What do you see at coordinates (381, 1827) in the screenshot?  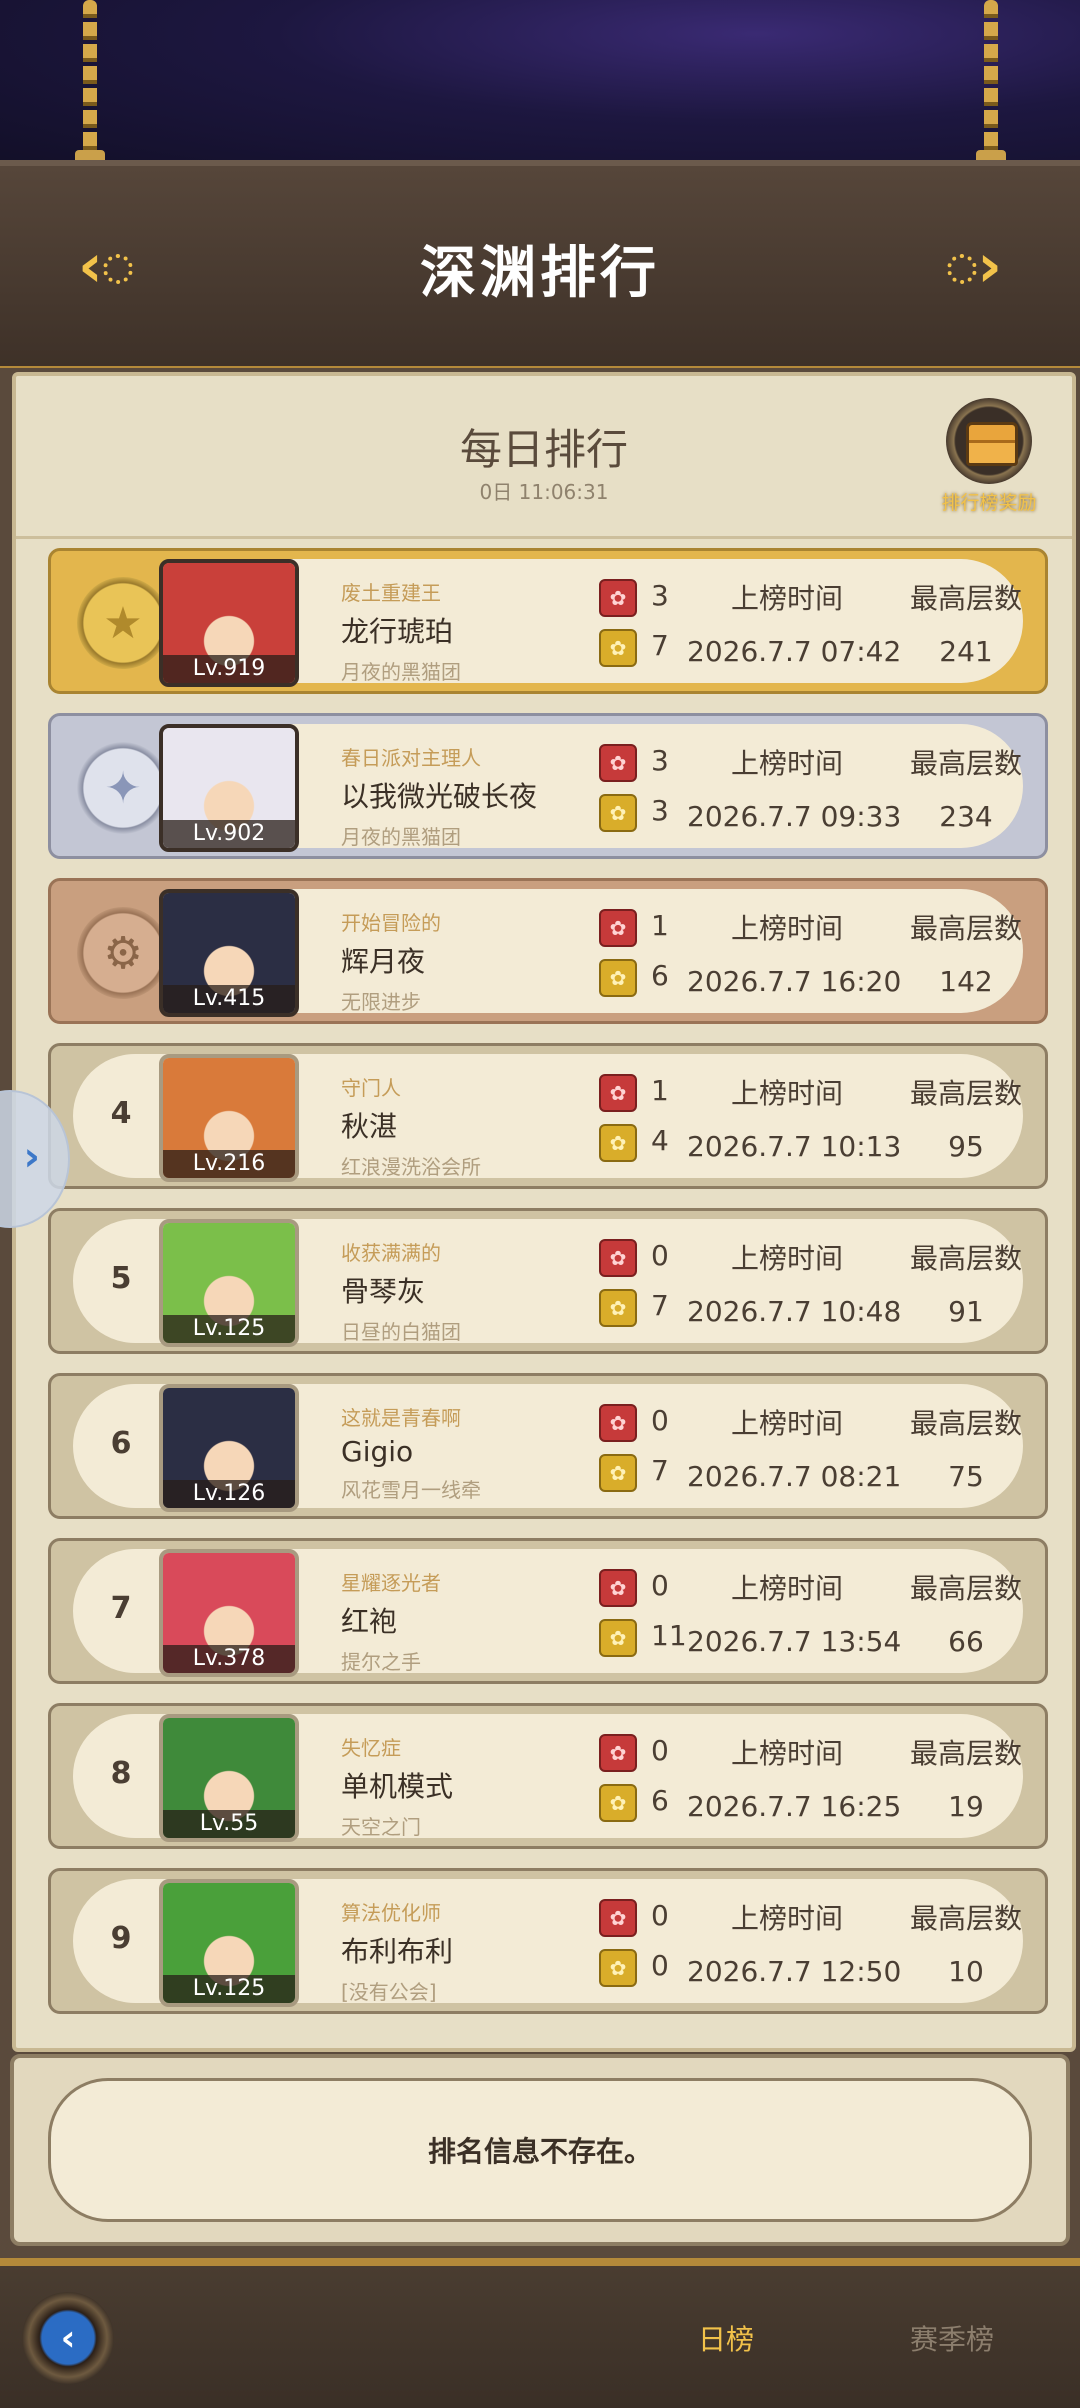 I see `player-guild: 天空之门` at bounding box center [381, 1827].